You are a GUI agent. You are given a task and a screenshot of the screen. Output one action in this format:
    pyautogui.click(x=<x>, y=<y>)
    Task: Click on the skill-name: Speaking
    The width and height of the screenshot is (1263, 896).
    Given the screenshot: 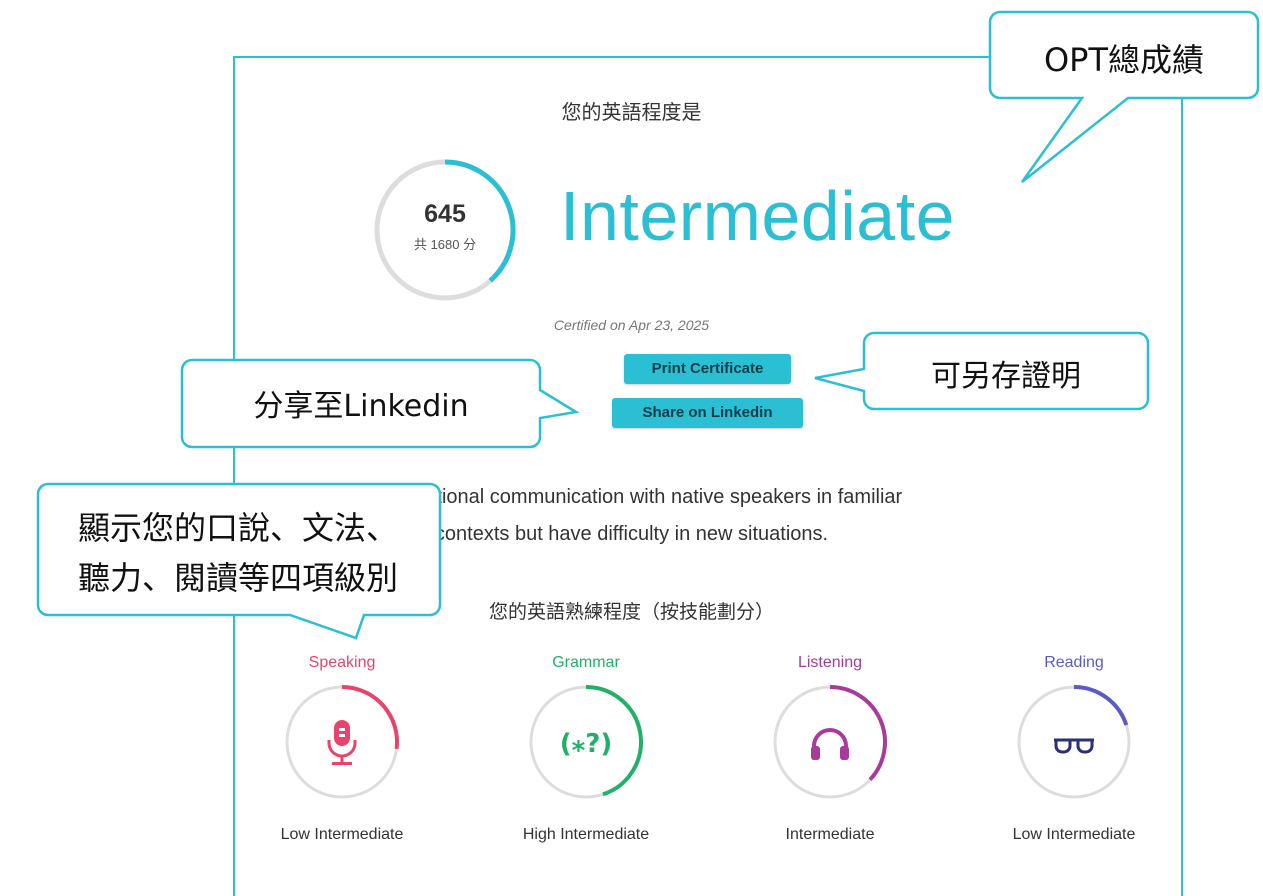 What is the action you would take?
    pyautogui.click(x=342, y=662)
    